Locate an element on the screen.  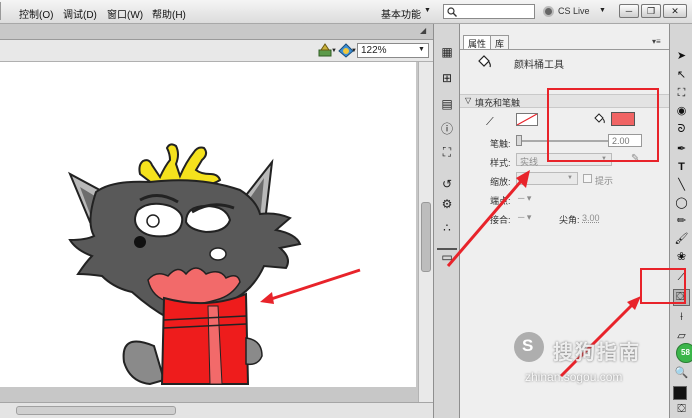
right-eye is located at coordinates (208, 219).